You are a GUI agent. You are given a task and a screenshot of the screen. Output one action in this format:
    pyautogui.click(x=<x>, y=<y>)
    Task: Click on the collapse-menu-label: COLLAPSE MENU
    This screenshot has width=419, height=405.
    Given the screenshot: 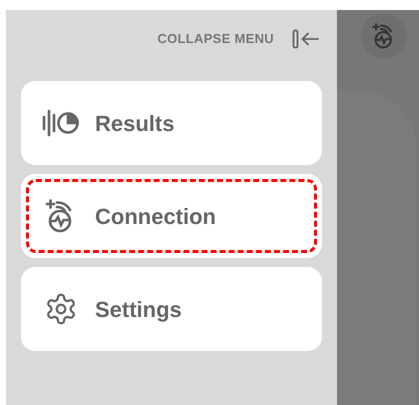 What is the action you would take?
    pyautogui.click(x=215, y=38)
    